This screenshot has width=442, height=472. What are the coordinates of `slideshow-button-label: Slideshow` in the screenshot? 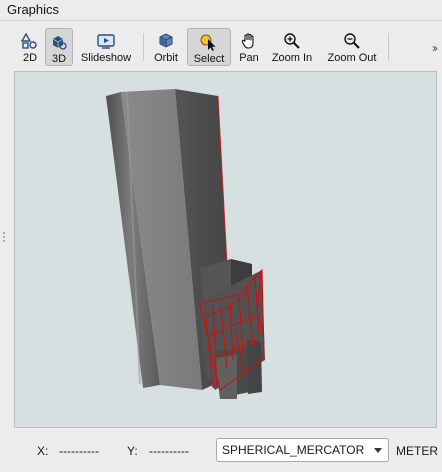 It's located at (106, 58).